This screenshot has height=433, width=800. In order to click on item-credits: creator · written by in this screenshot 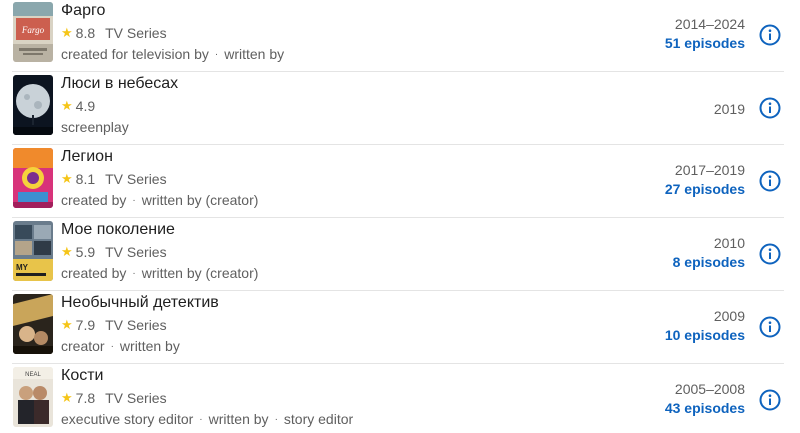, I will do `click(120, 346)`.